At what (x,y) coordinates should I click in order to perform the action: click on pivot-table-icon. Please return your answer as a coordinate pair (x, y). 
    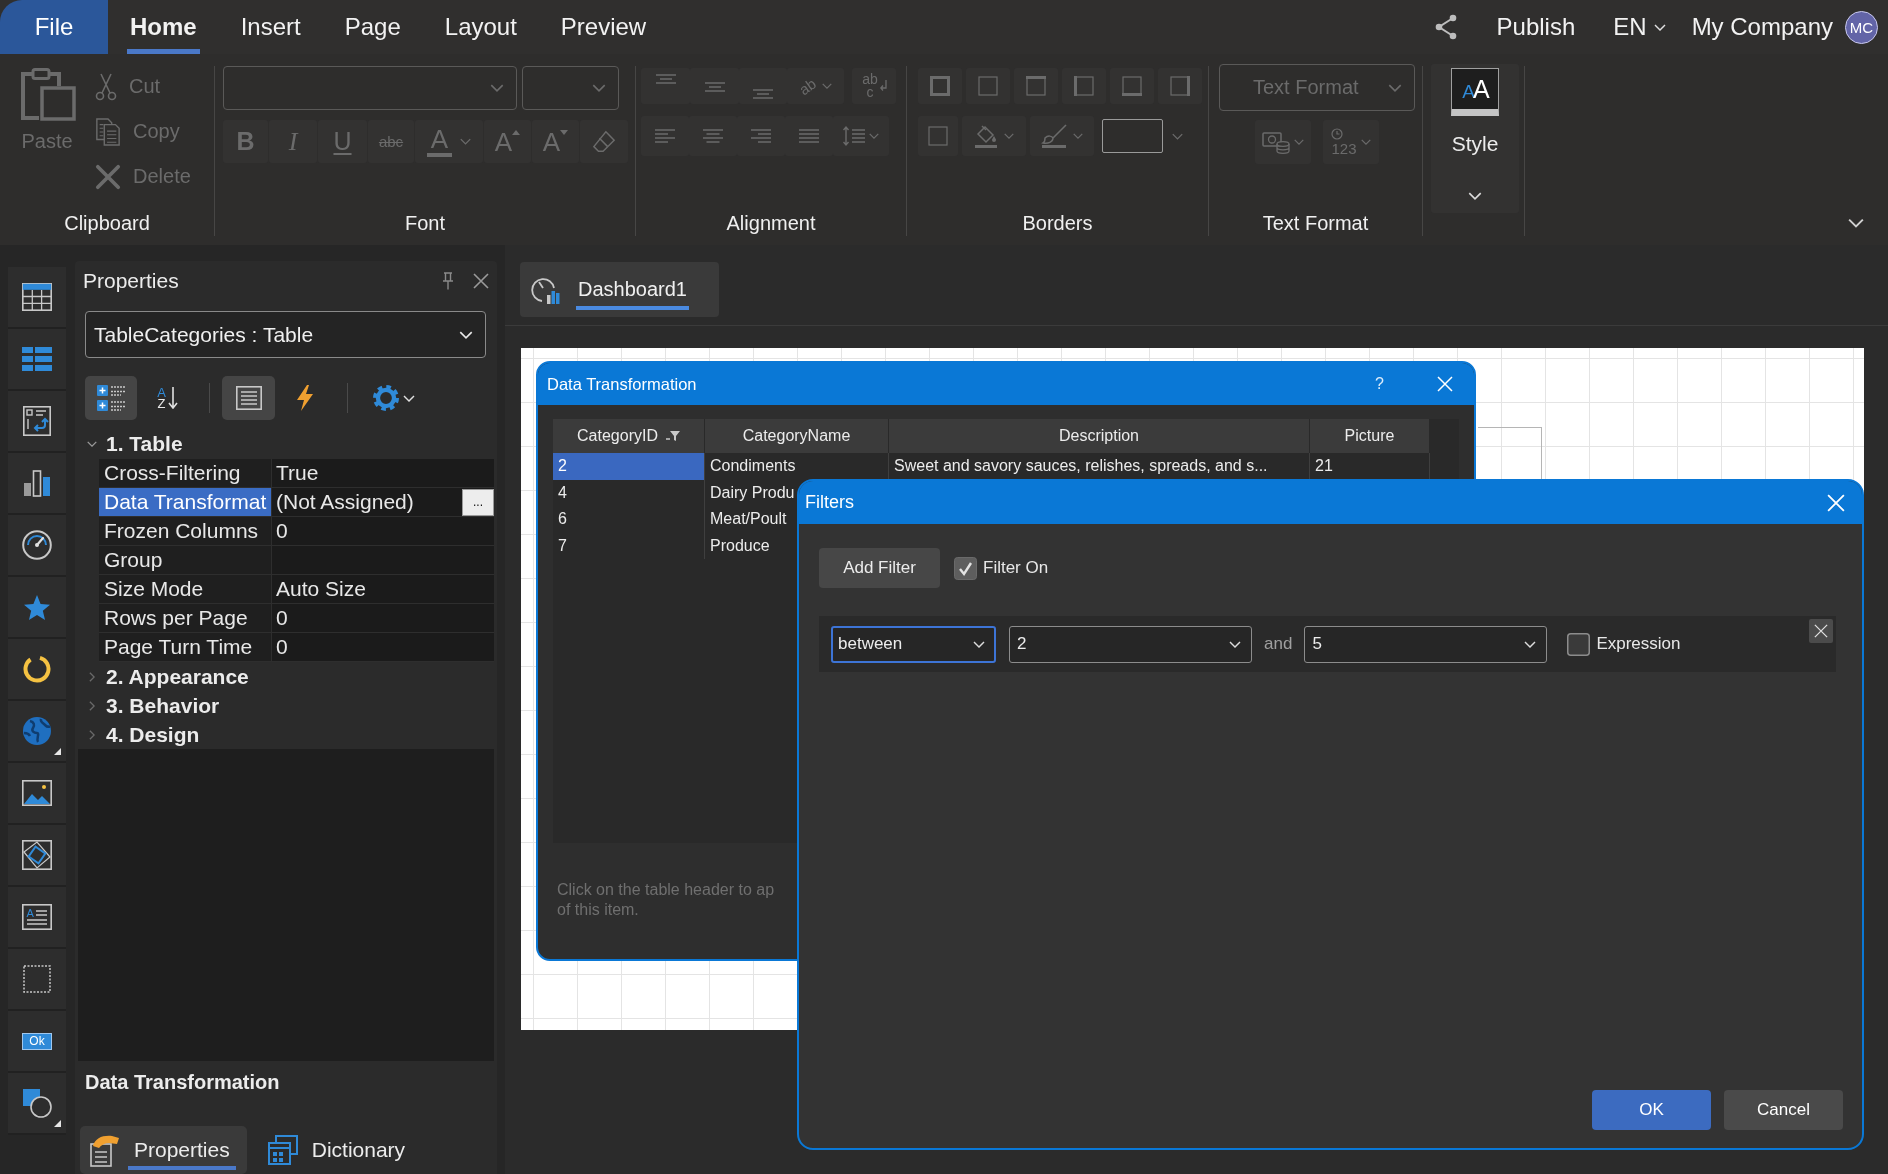
    Looking at the image, I should click on (37, 421).